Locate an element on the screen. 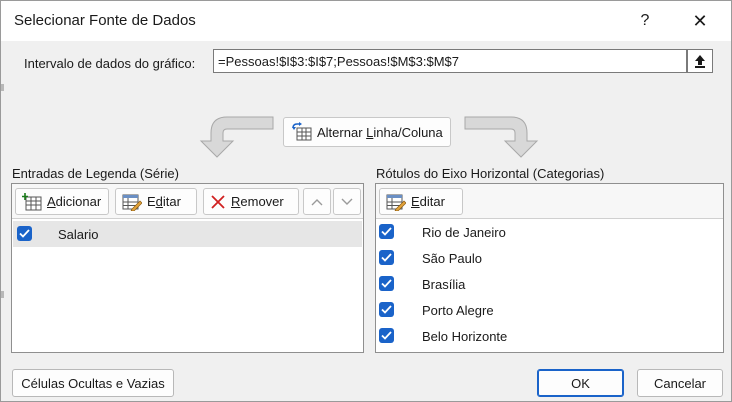 This screenshot has height=402, width=732. ok-button: OK is located at coordinates (580, 383).